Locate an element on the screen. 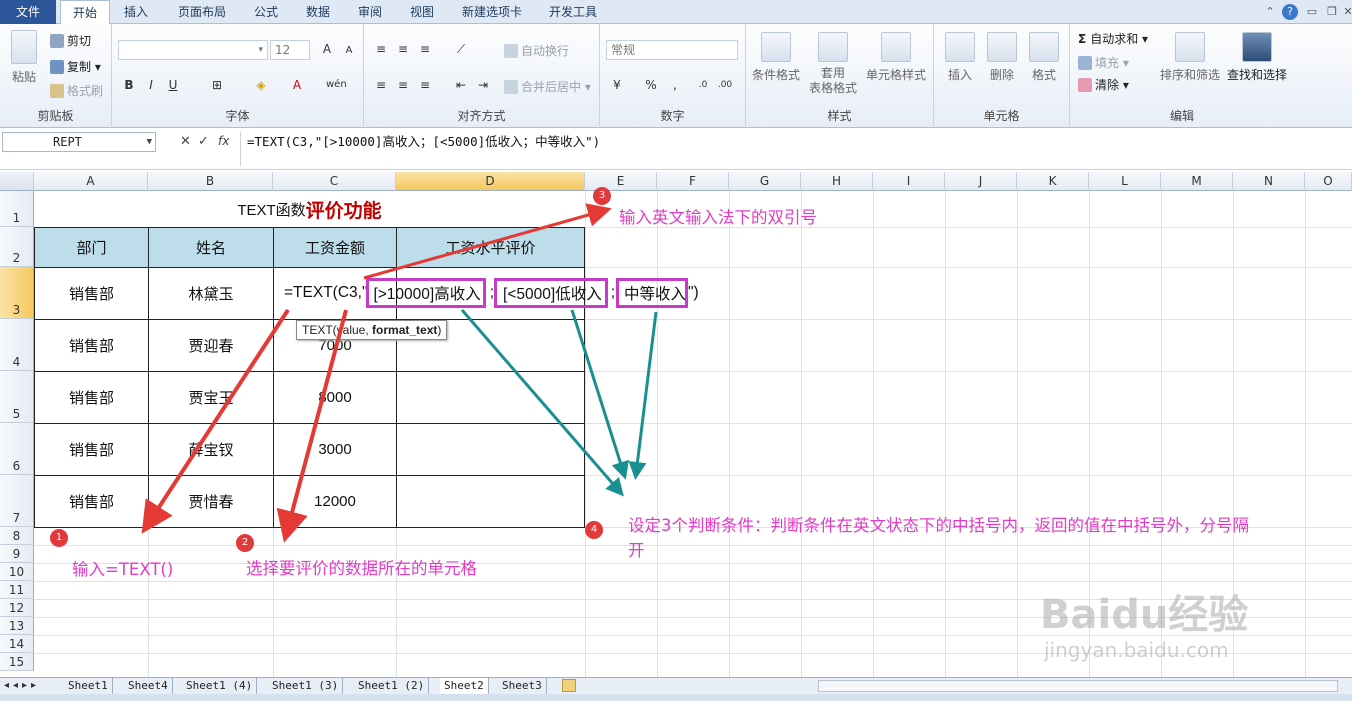  format-cells-button: 格式 is located at coordinates (1044, 57).